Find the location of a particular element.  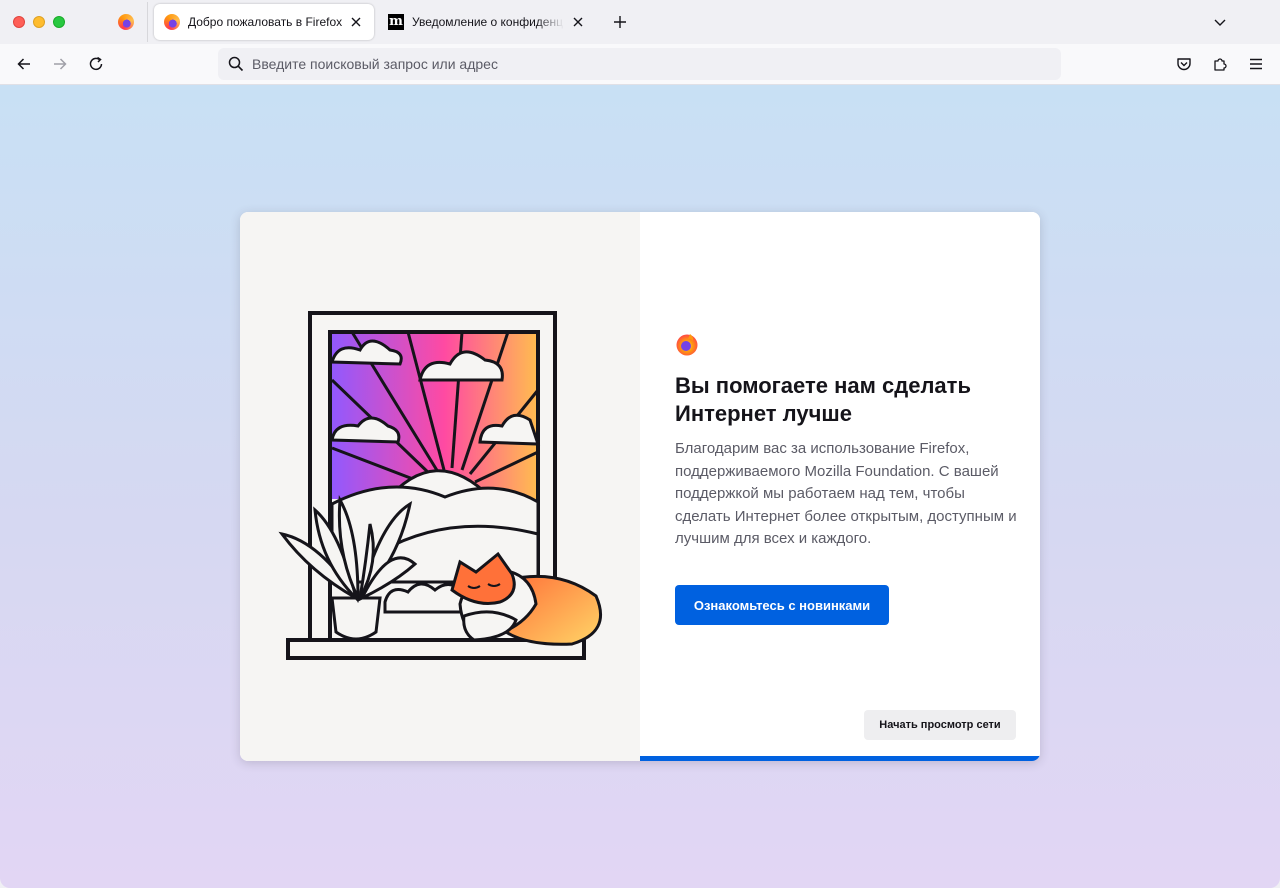

plus-icon is located at coordinates (620, 22).